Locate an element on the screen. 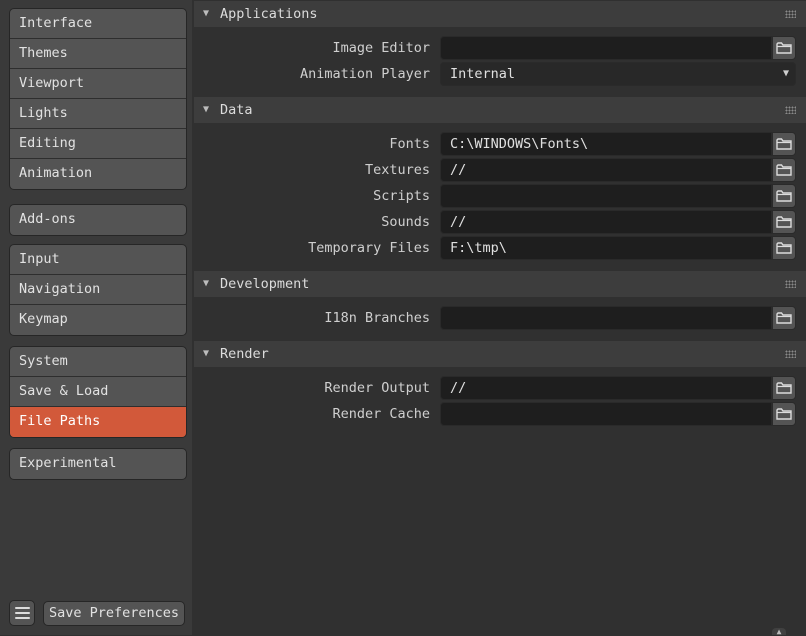 This screenshot has width=806, height=636. animation-player-dropdown: Internal ▼ is located at coordinates (618, 74).